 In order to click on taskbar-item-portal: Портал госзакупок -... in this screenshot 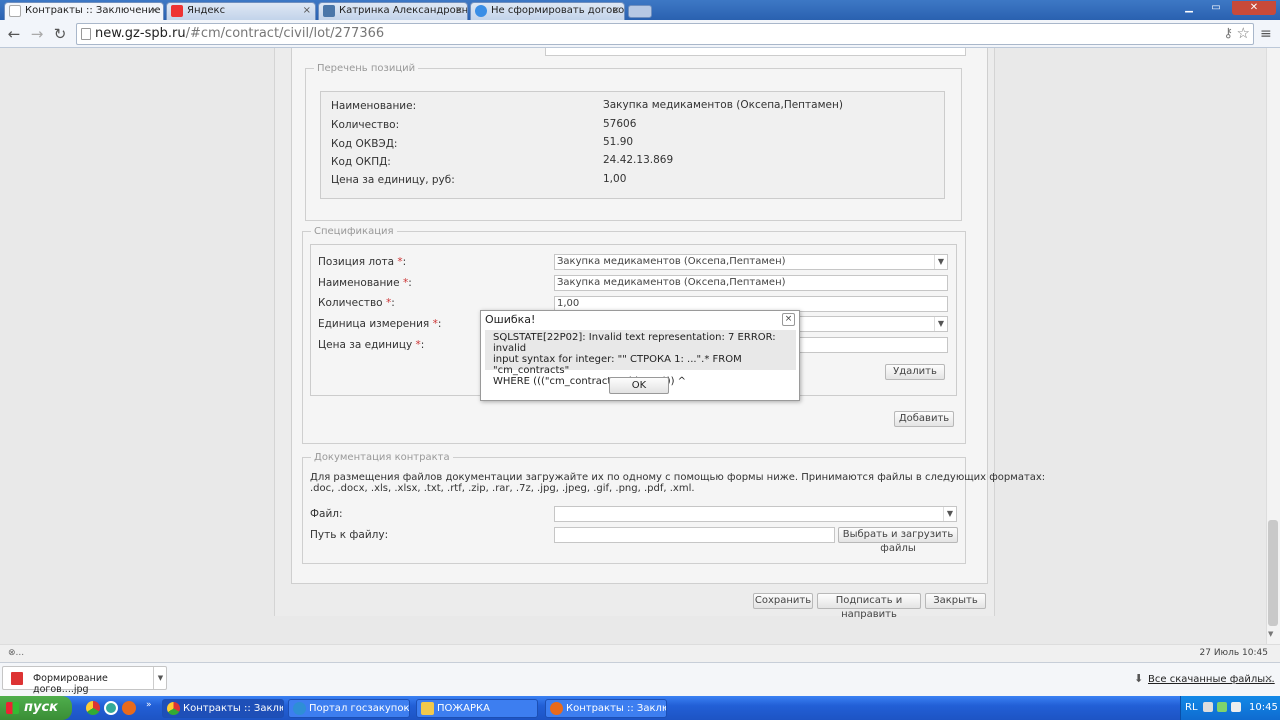, I will do `click(349, 708)`.